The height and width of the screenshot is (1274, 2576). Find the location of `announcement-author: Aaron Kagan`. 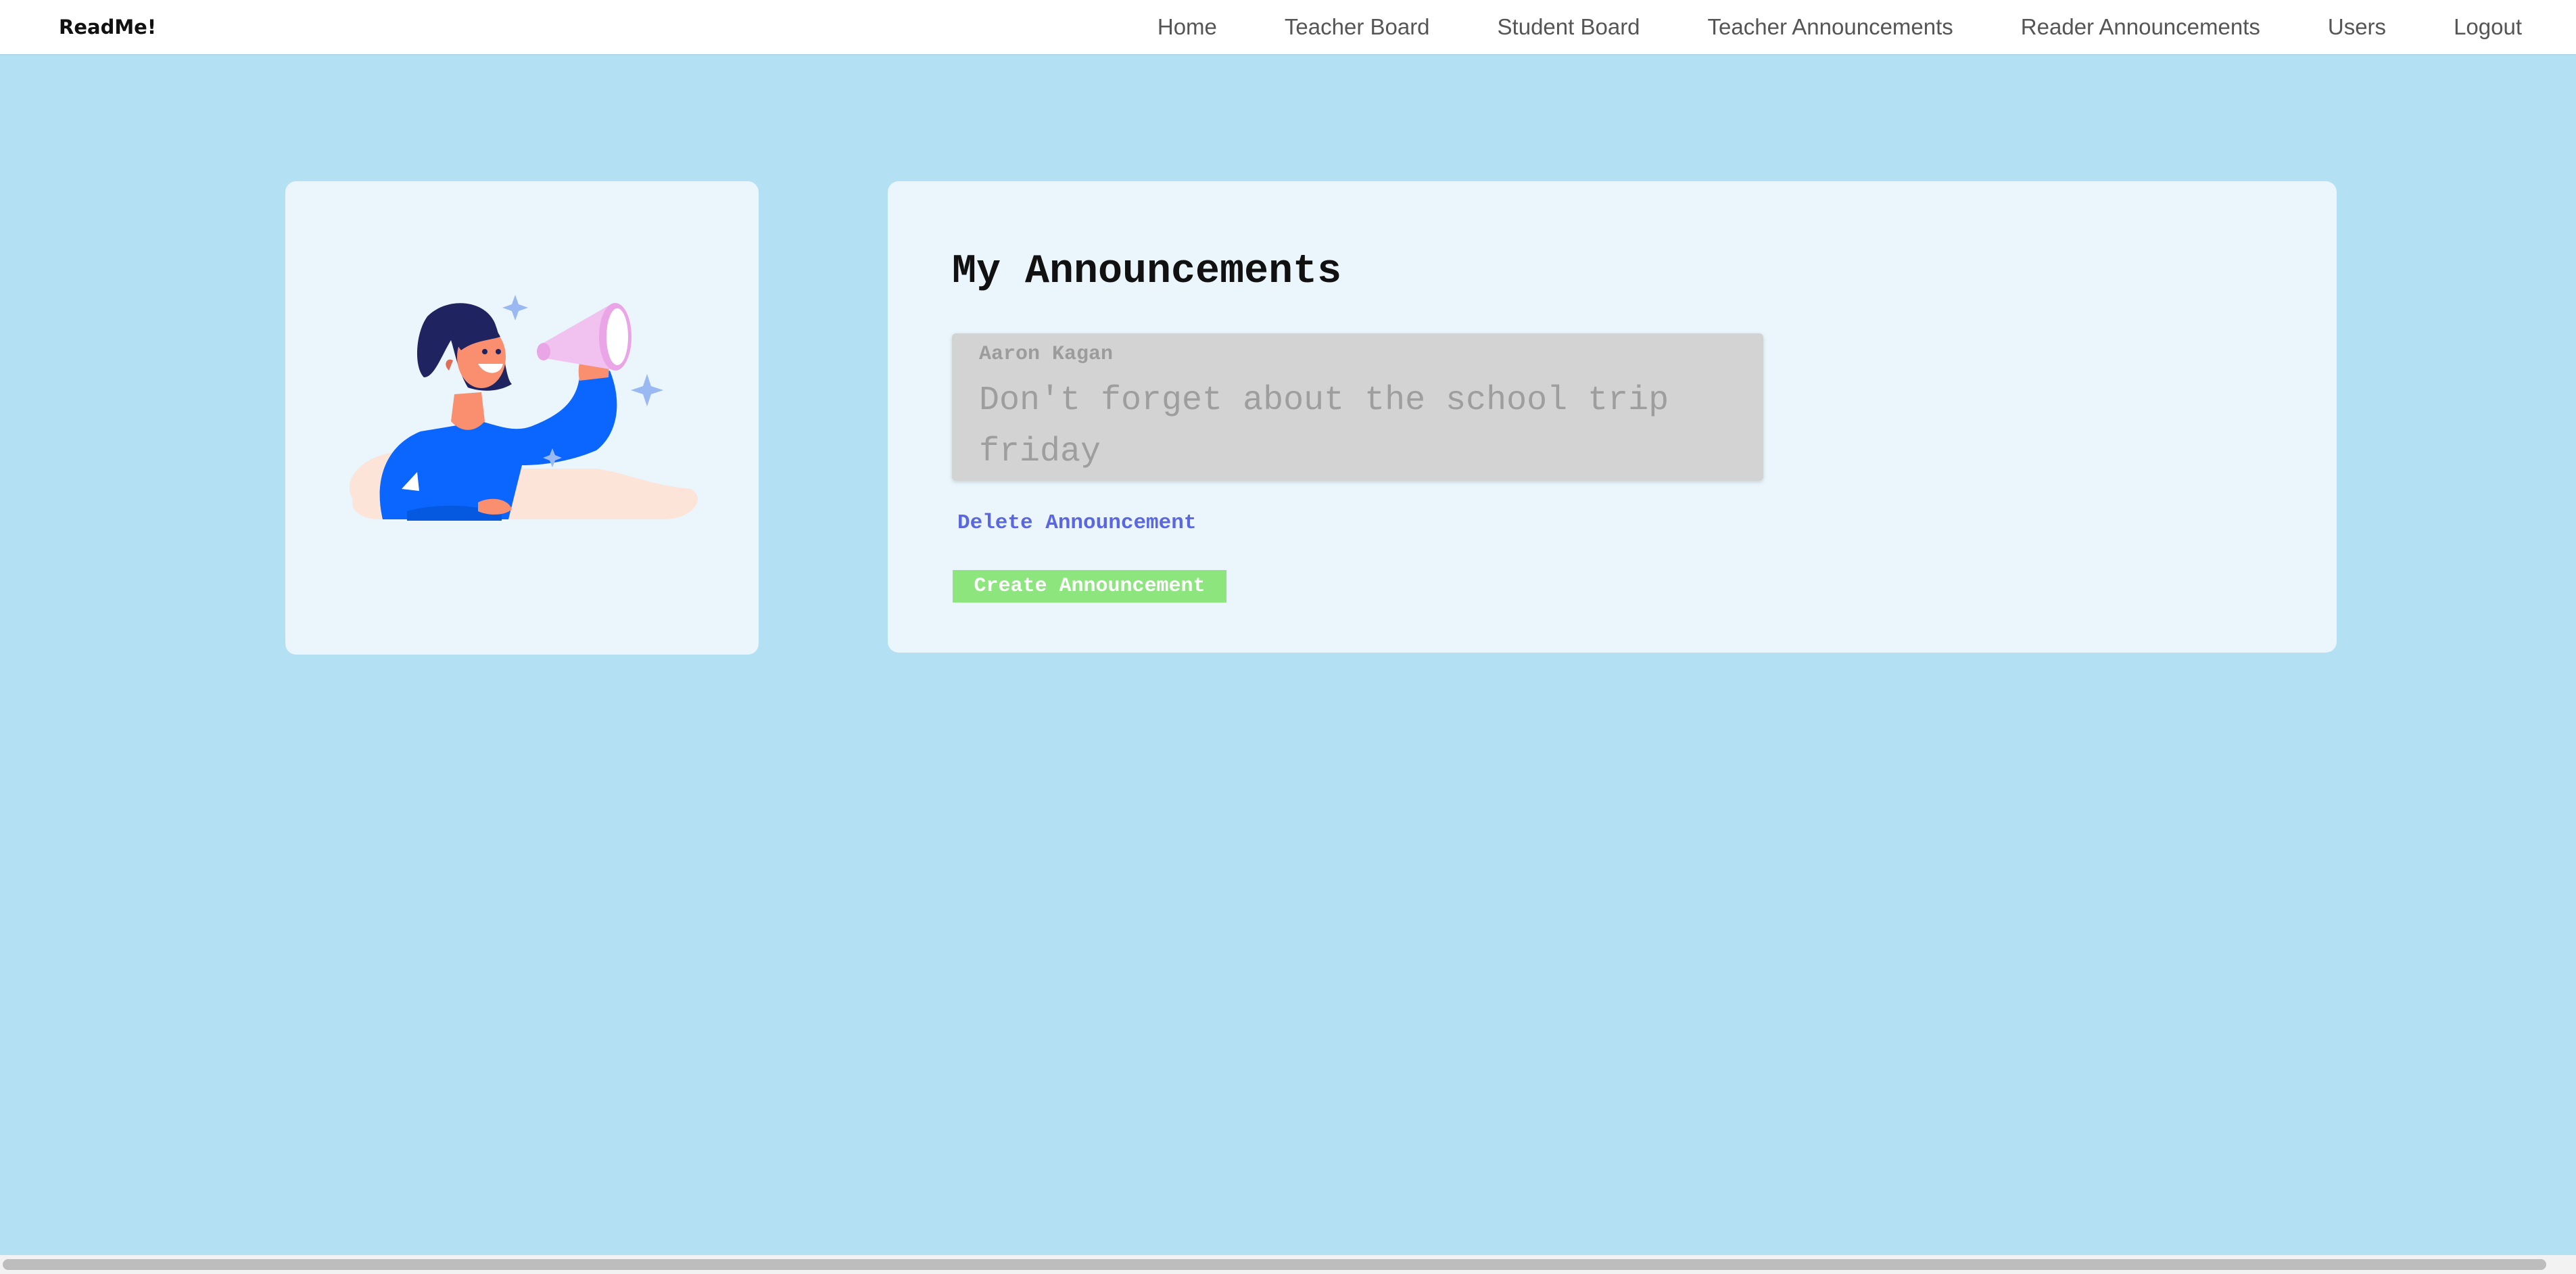

announcement-author: Aaron Kagan is located at coordinates (1046, 354).